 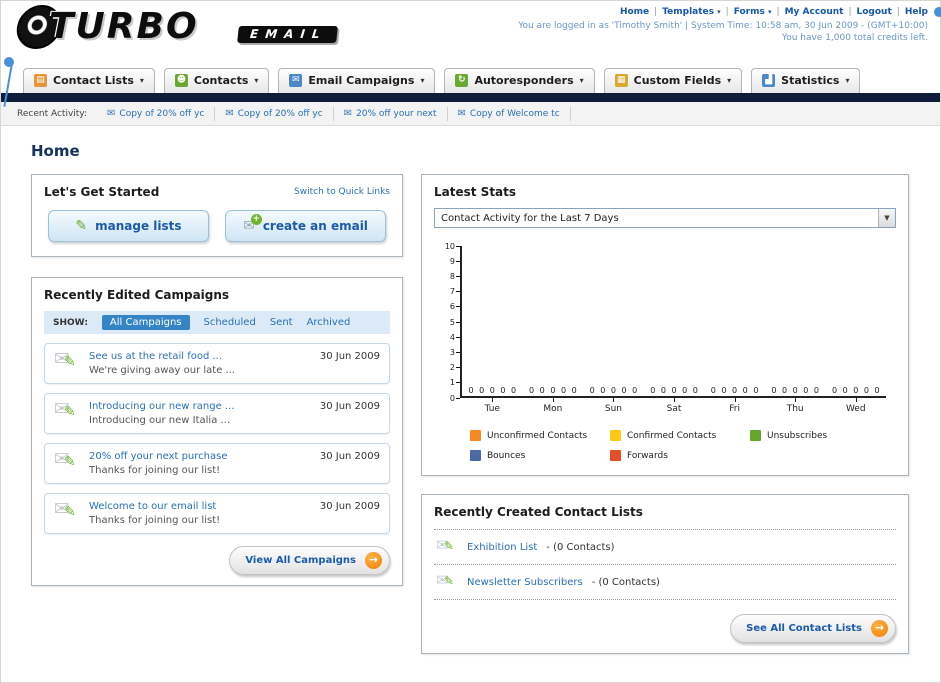 I want to click on top-link-label: Forms, so click(x=749, y=12).